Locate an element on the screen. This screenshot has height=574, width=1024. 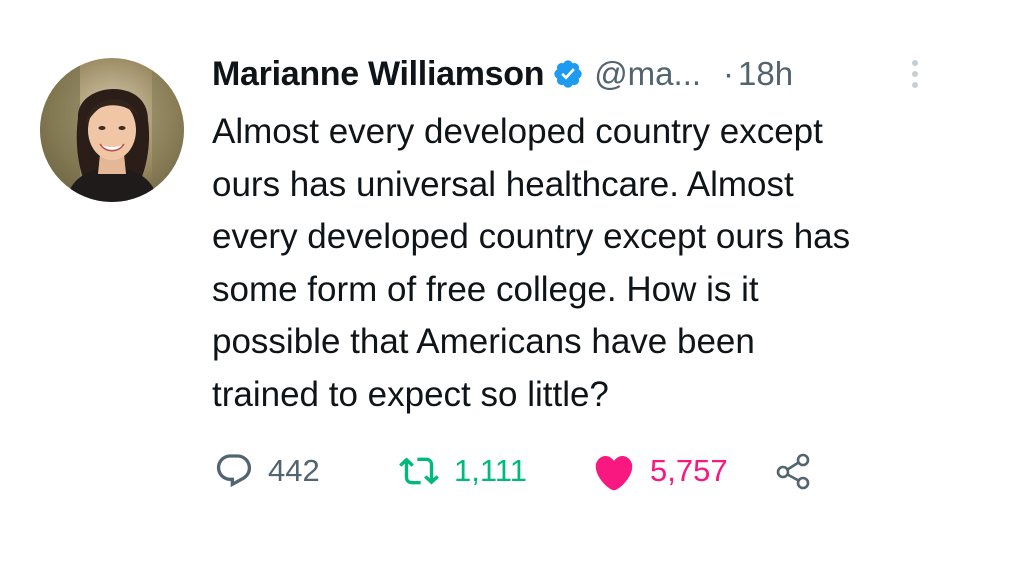
like-button: 5,757 is located at coordinates (660, 471).